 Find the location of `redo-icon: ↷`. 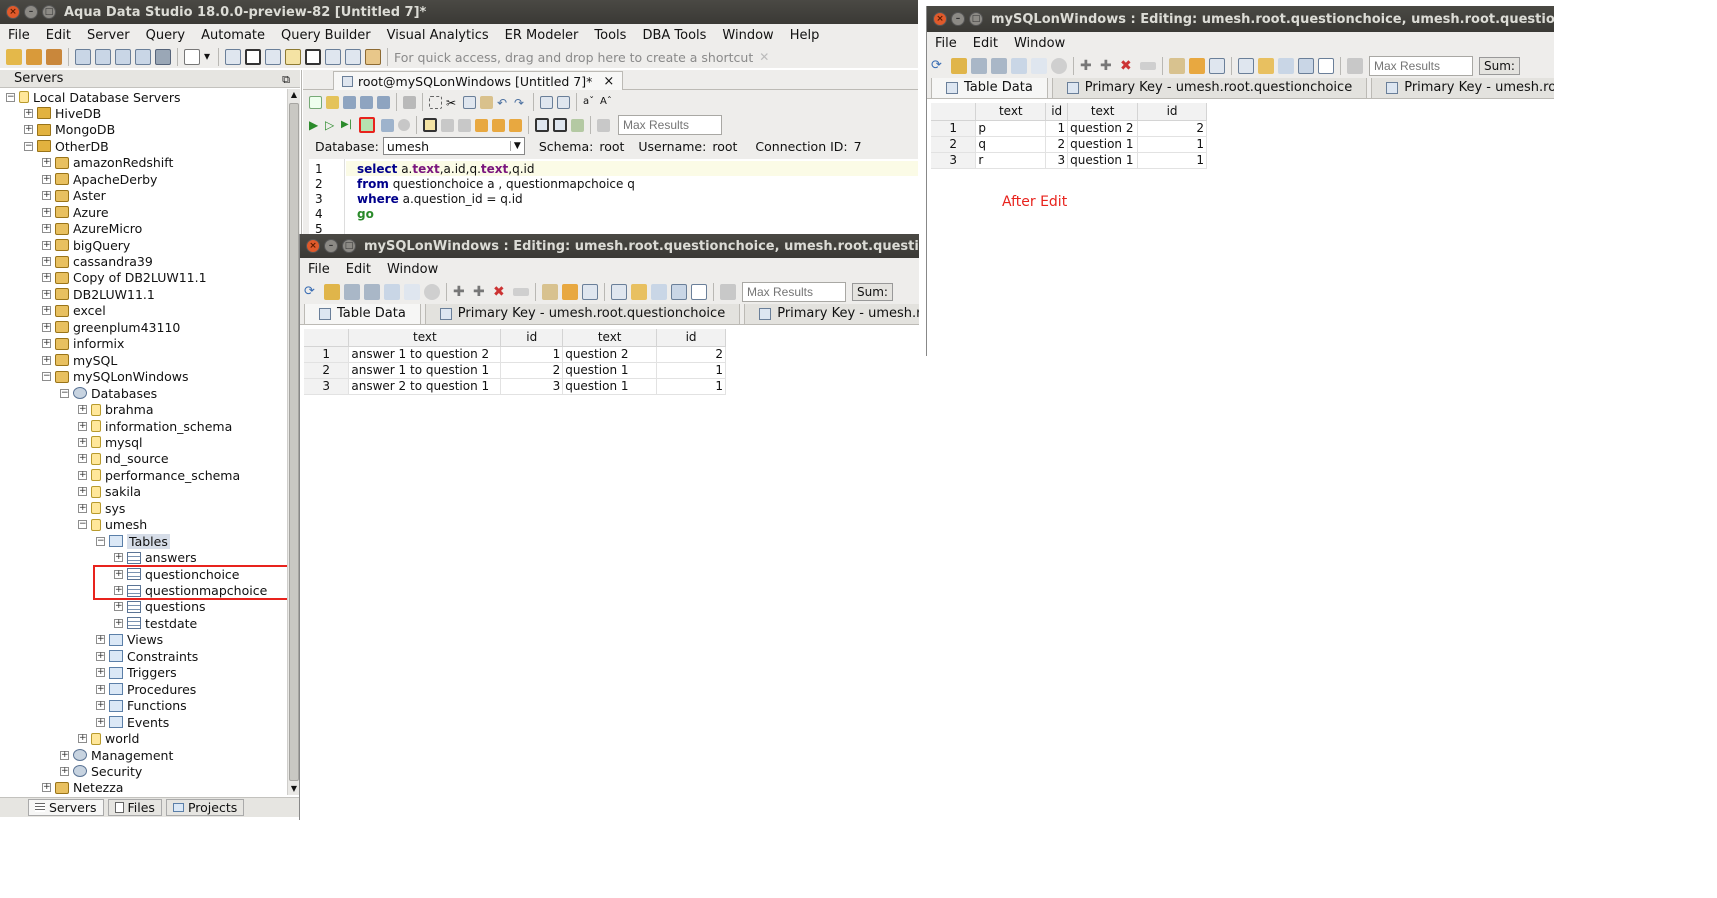

redo-icon: ↷ is located at coordinates (520, 103).